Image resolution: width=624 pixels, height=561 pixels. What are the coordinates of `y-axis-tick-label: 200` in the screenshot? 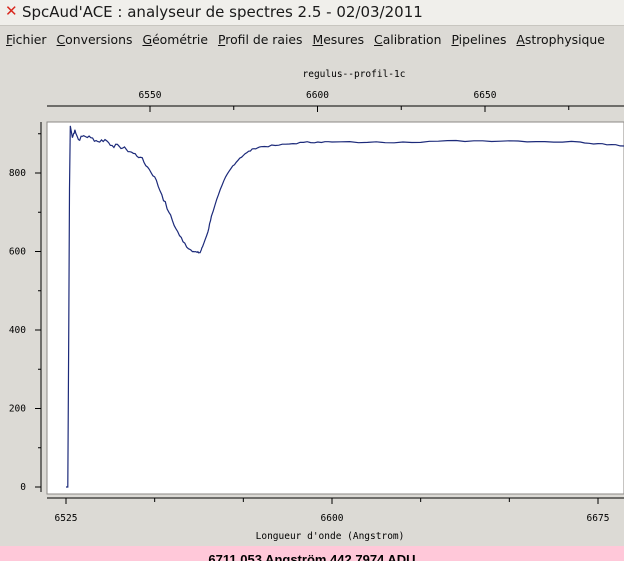 It's located at (17, 409).